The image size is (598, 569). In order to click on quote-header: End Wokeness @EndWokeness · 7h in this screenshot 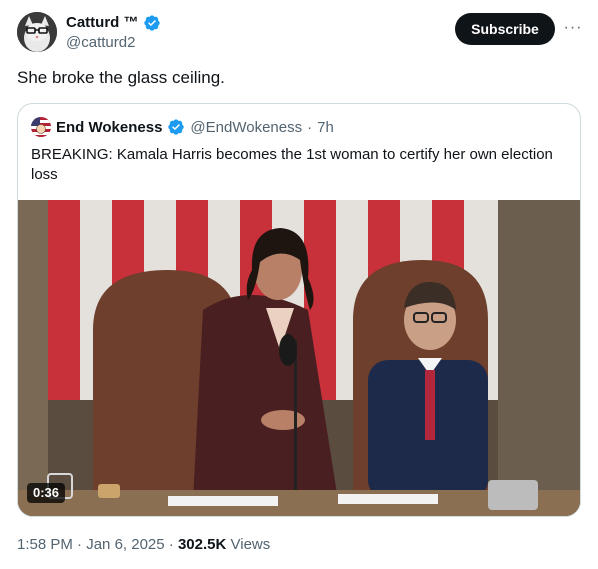, I will do `click(182, 127)`.